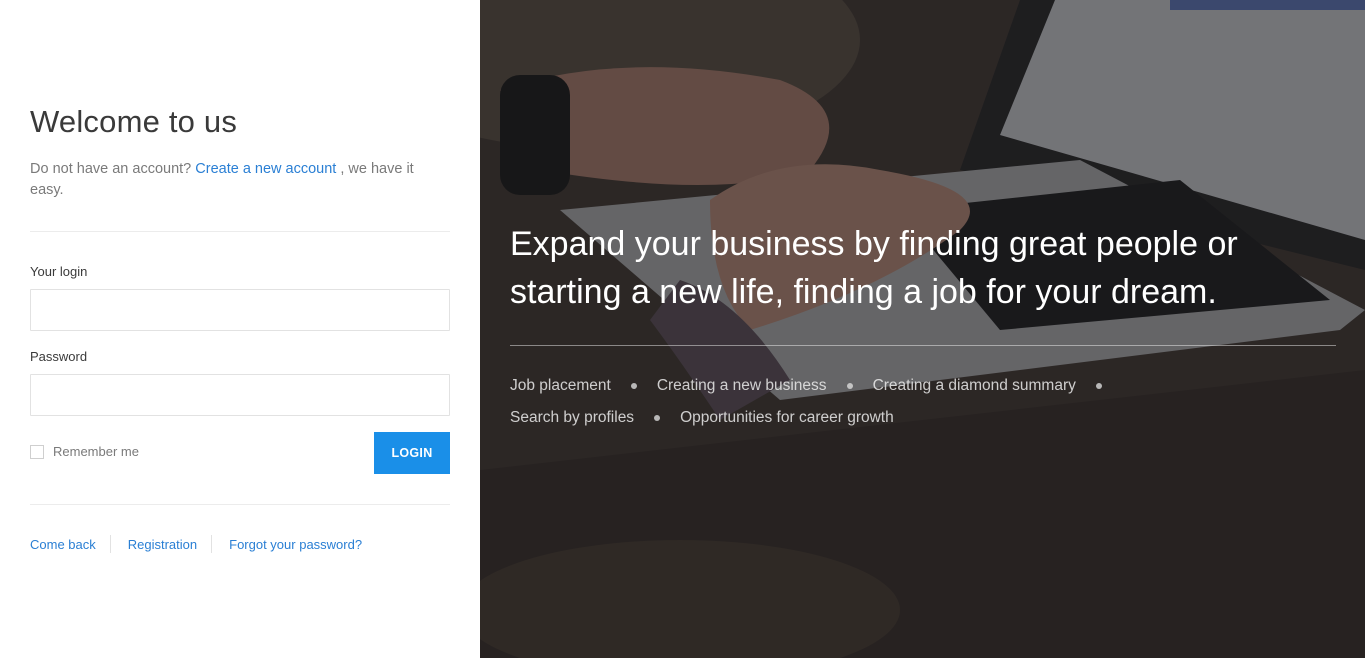  I want to click on hero-divider, so click(923, 345).